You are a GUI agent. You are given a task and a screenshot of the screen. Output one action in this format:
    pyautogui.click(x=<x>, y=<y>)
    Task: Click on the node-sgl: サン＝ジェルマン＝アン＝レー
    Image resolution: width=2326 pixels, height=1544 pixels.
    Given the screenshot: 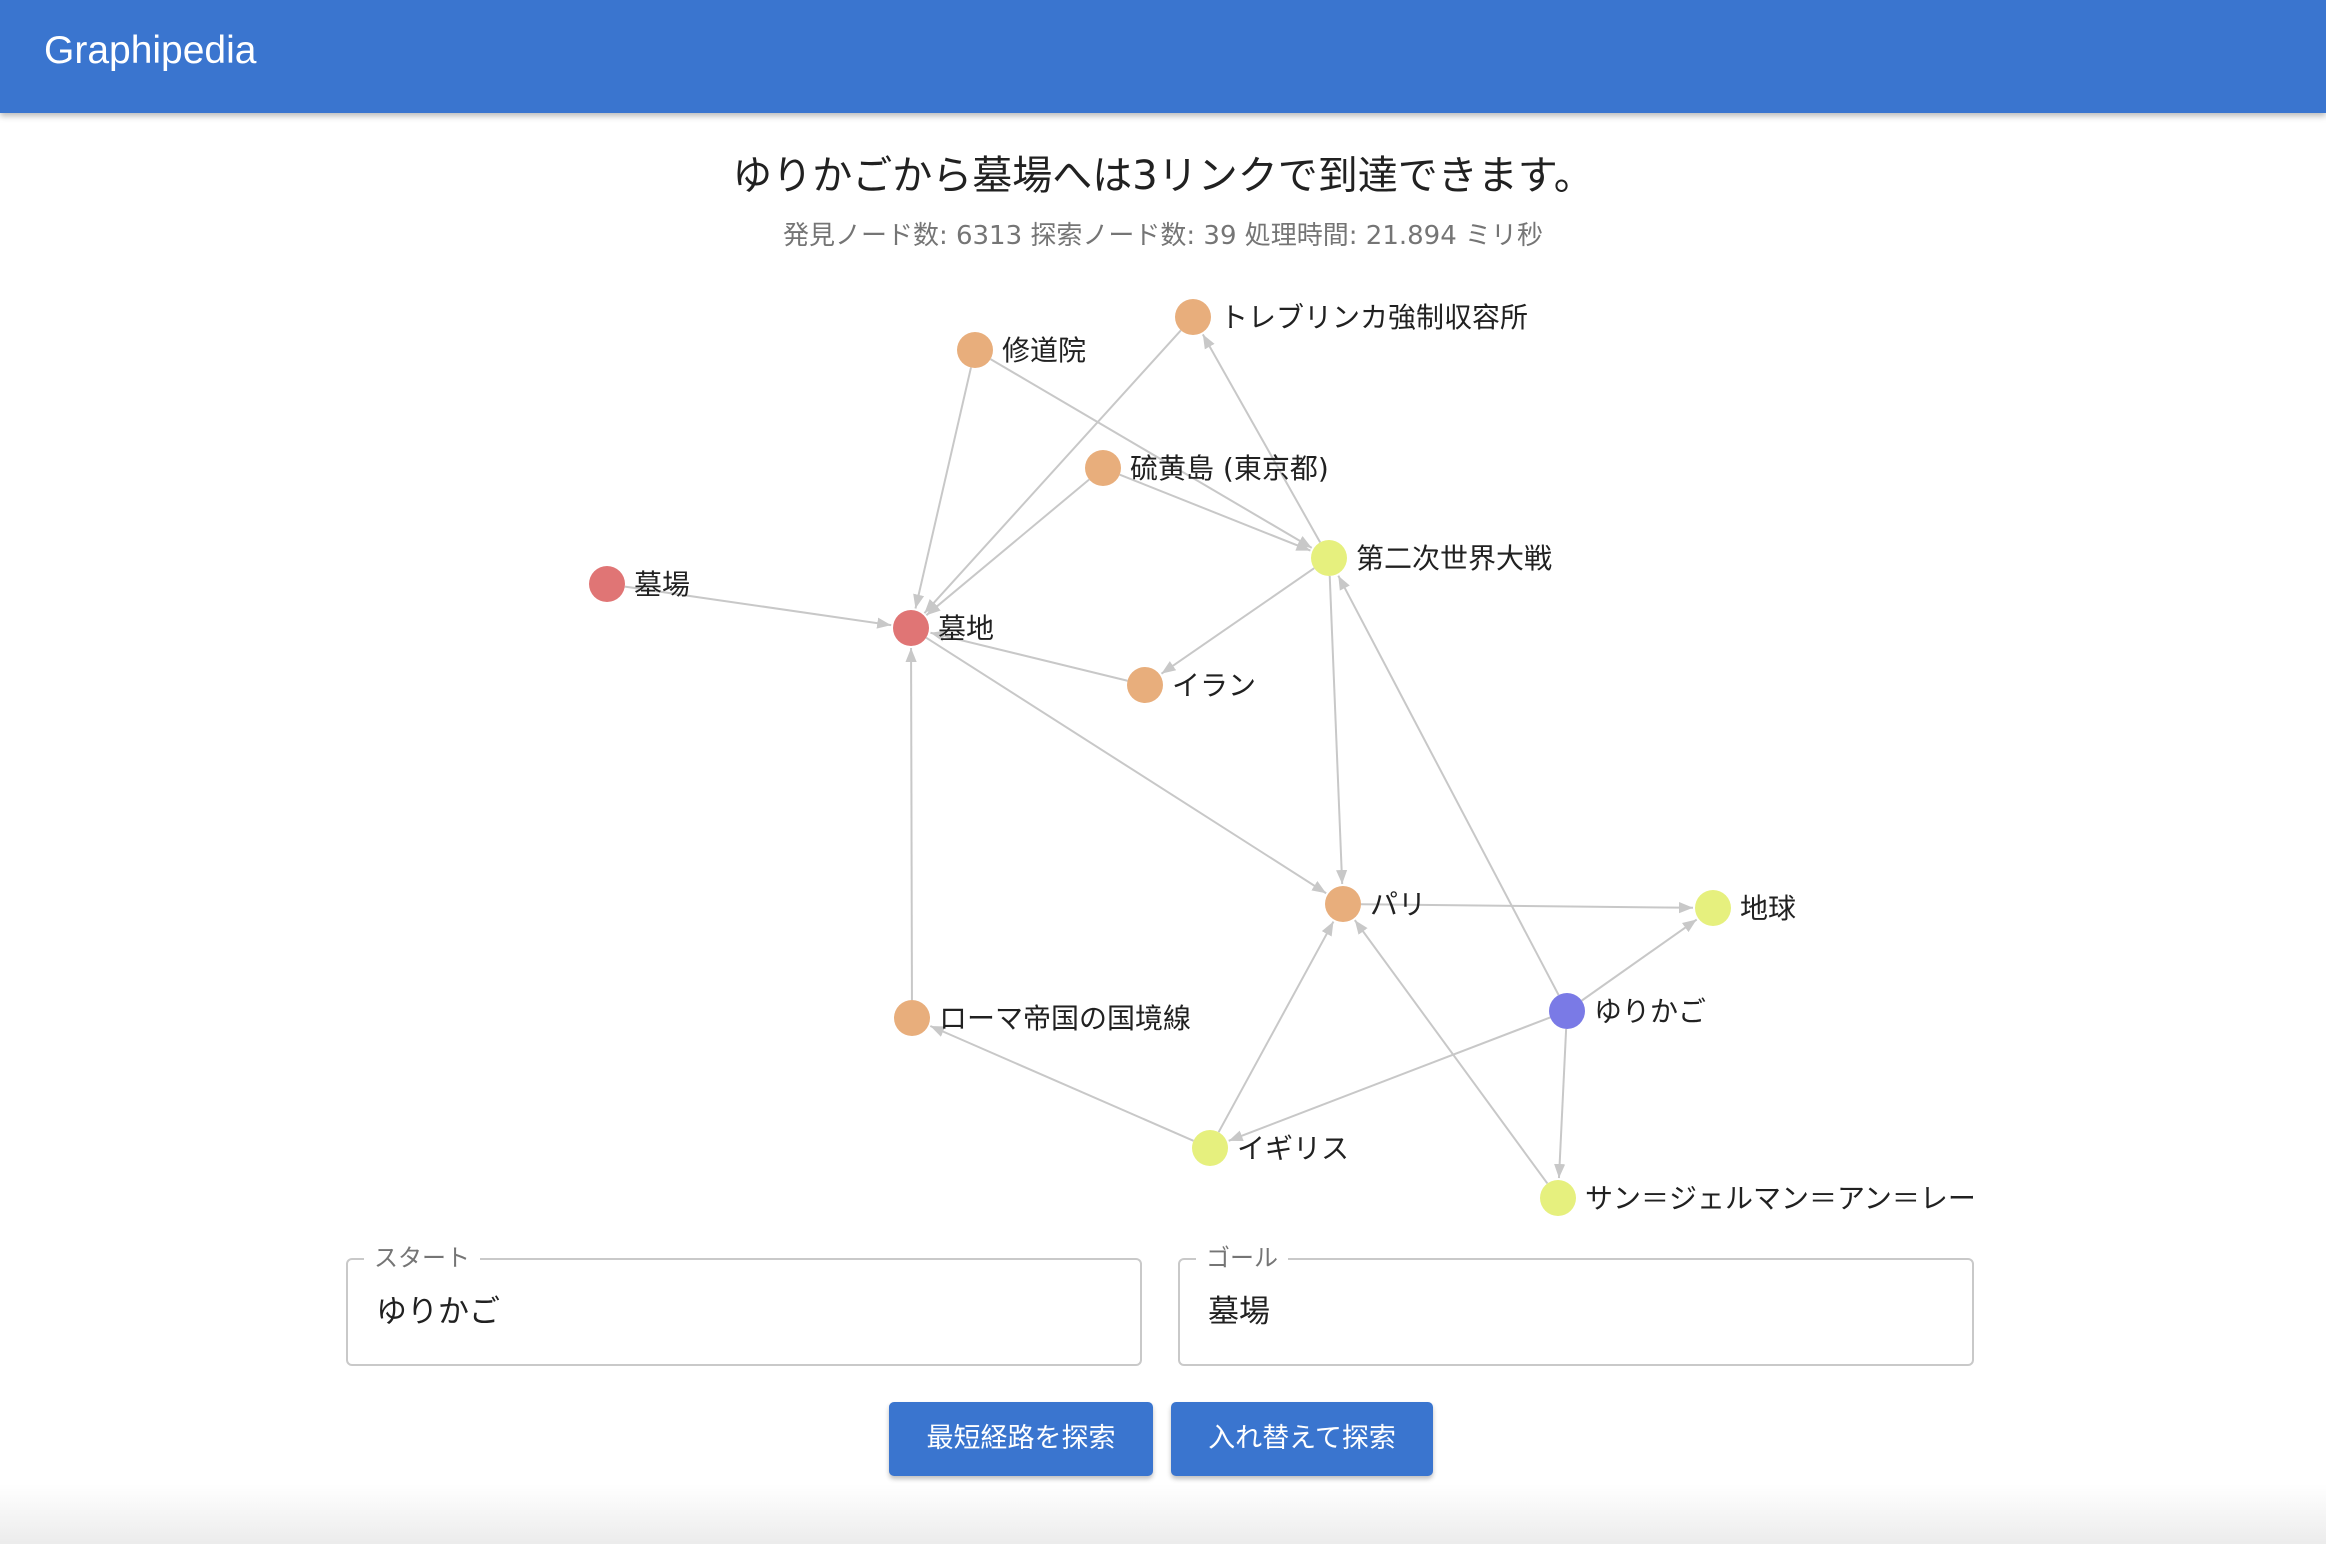 What is the action you would take?
    pyautogui.click(x=1758, y=1198)
    